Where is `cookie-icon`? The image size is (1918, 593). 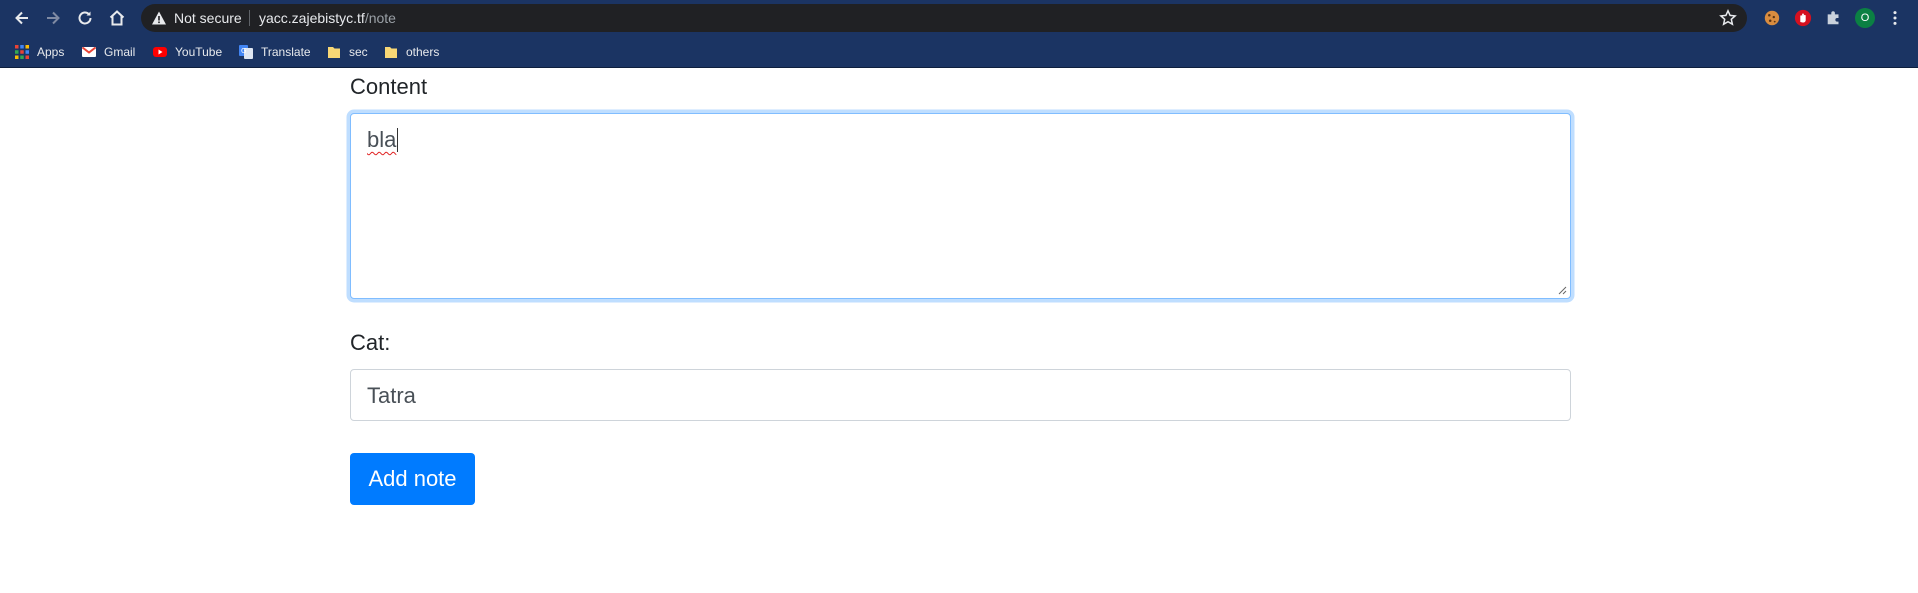
cookie-icon is located at coordinates (1772, 18).